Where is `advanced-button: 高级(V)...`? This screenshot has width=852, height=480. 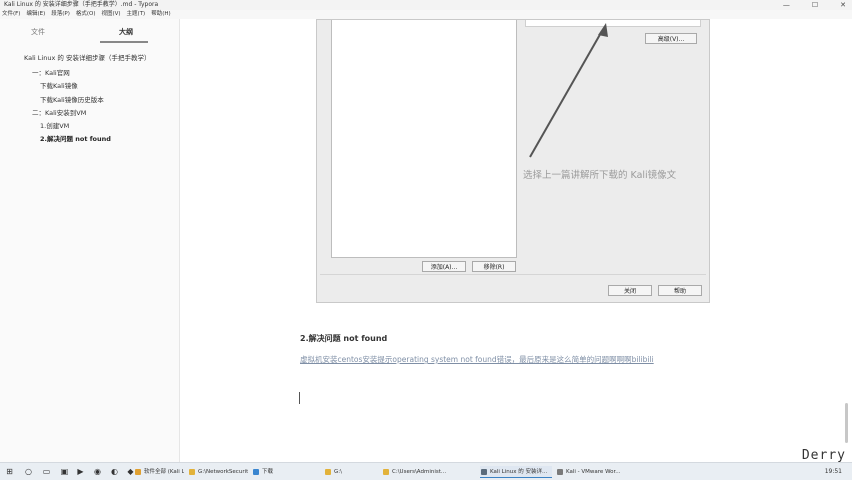 advanced-button: 高级(V)... is located at coordinates (671, 38).